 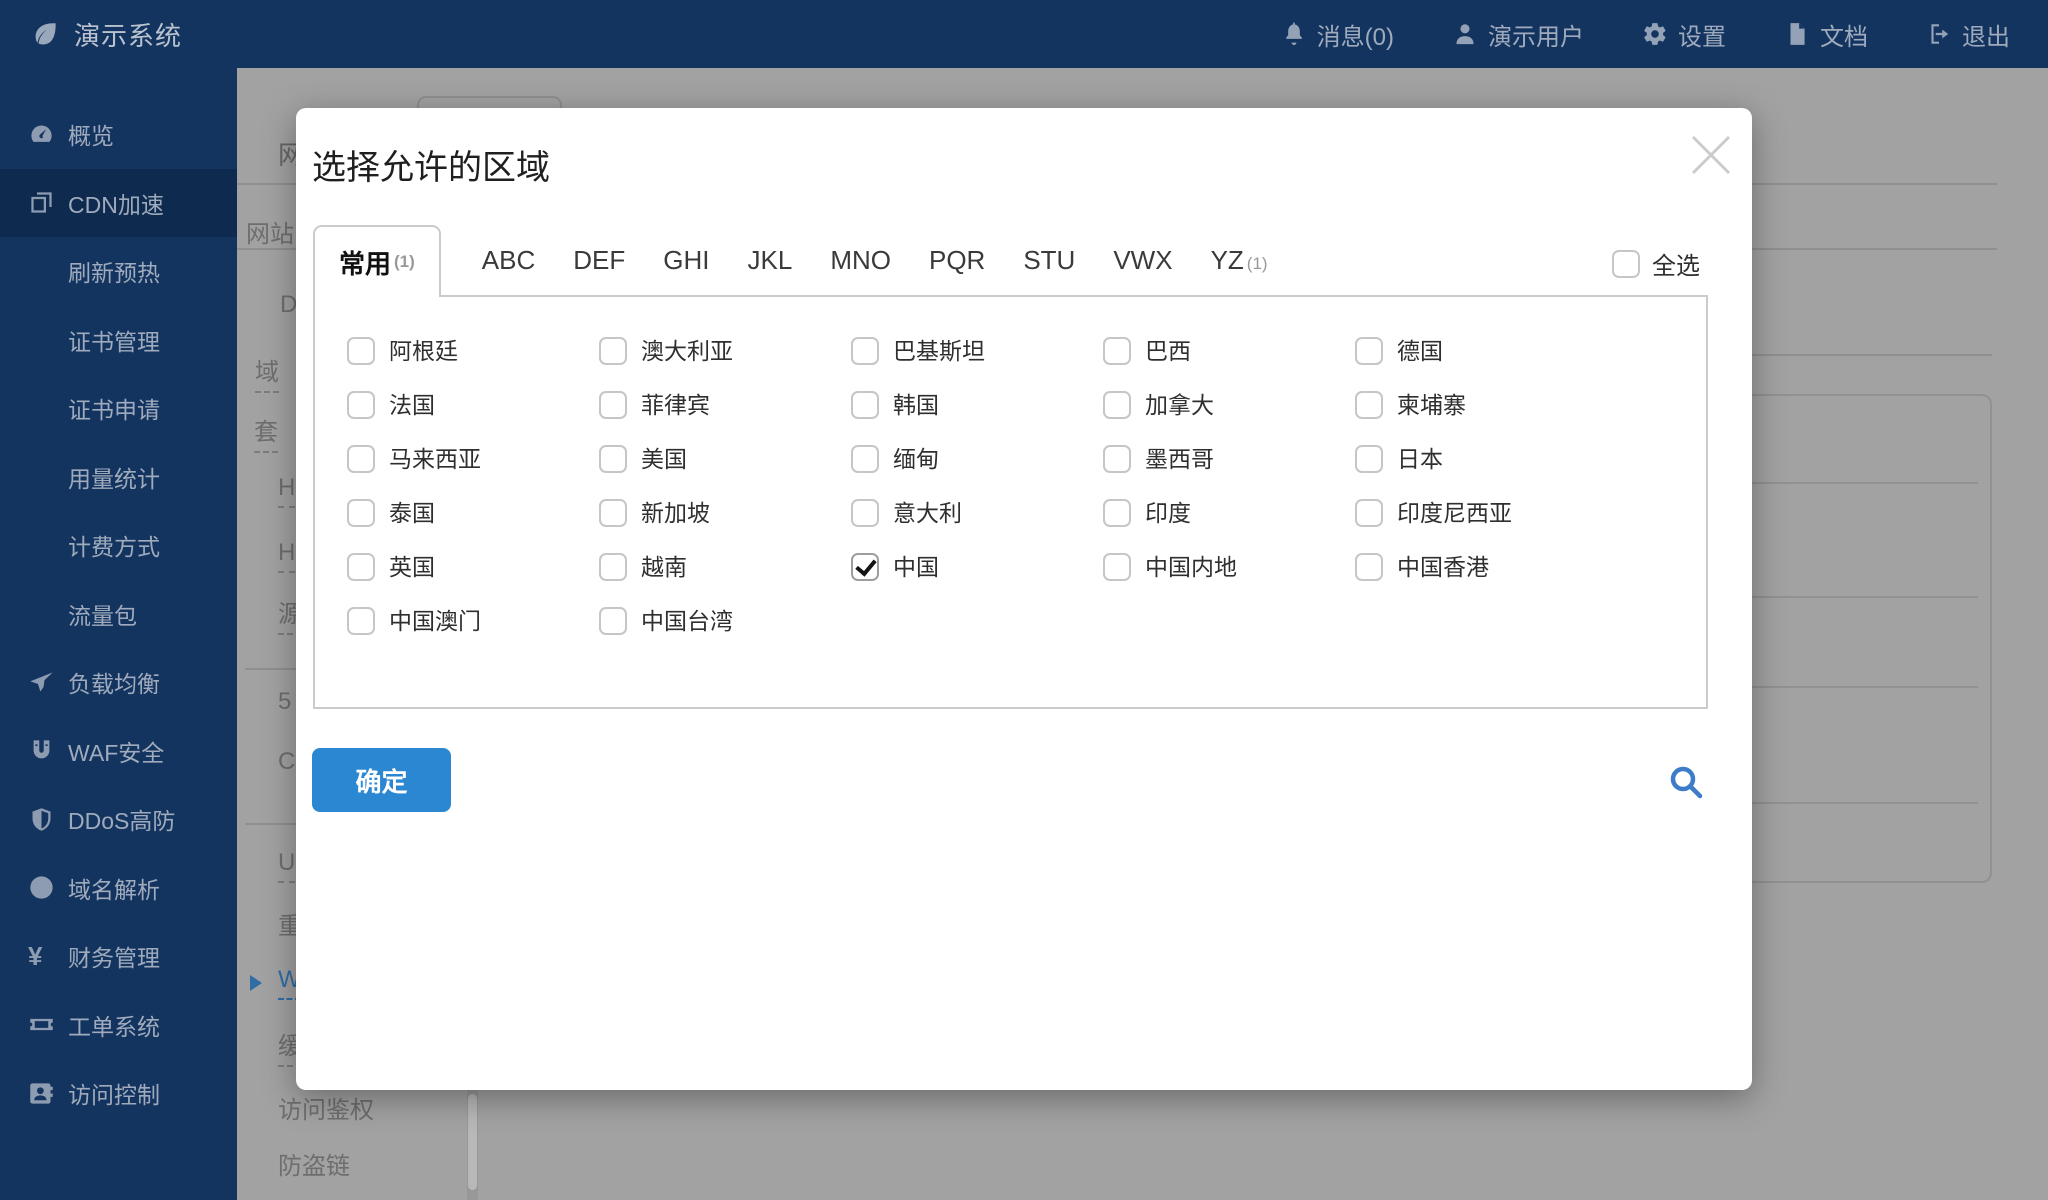 I want to click on tab-ghi: GHI, so click(x=686, y=260).